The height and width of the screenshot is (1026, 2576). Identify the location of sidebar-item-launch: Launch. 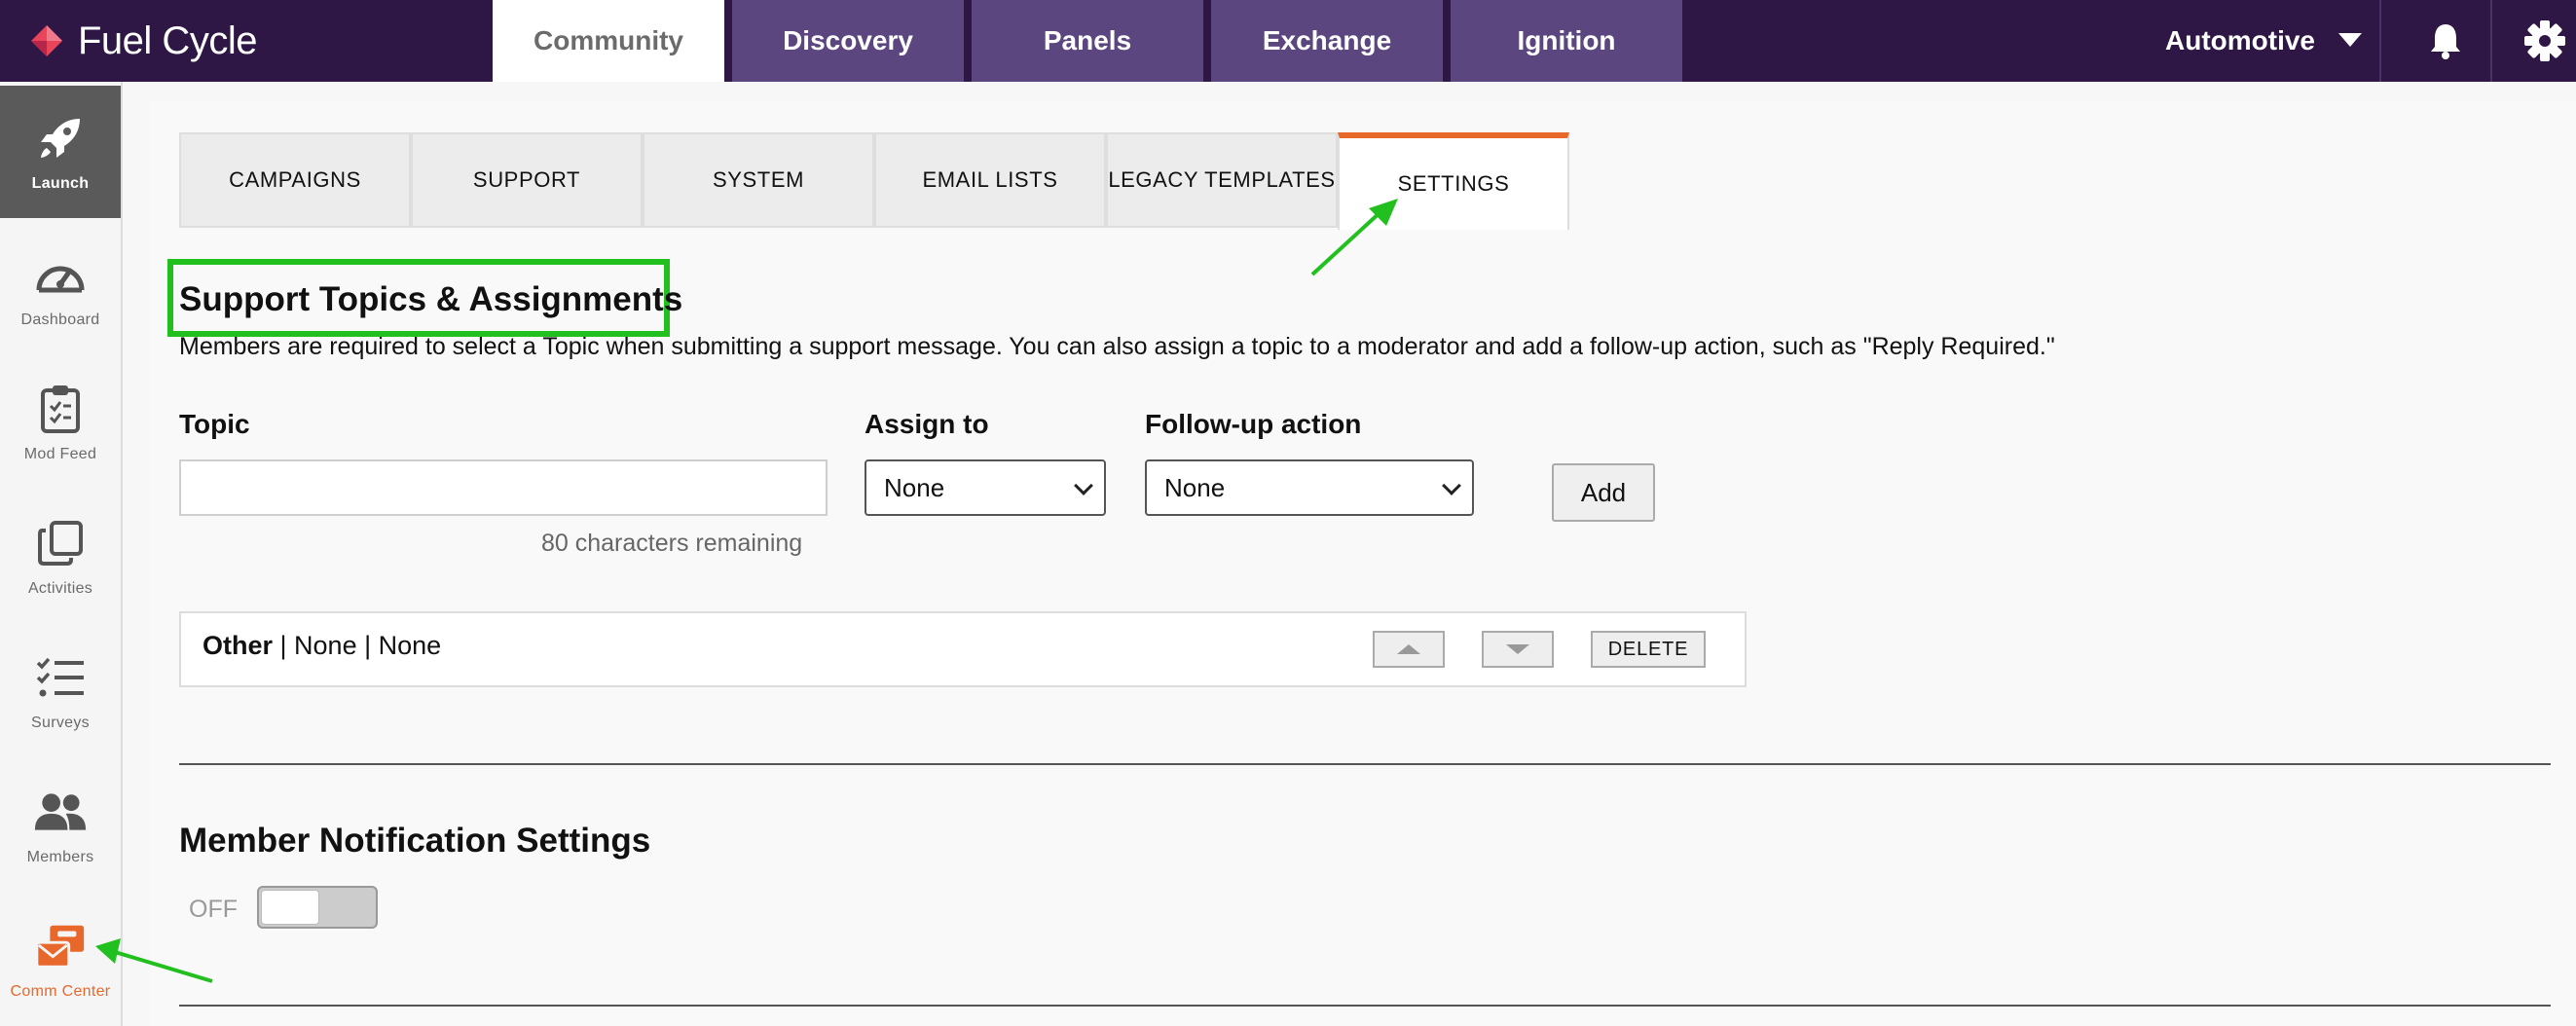
(60, 152).